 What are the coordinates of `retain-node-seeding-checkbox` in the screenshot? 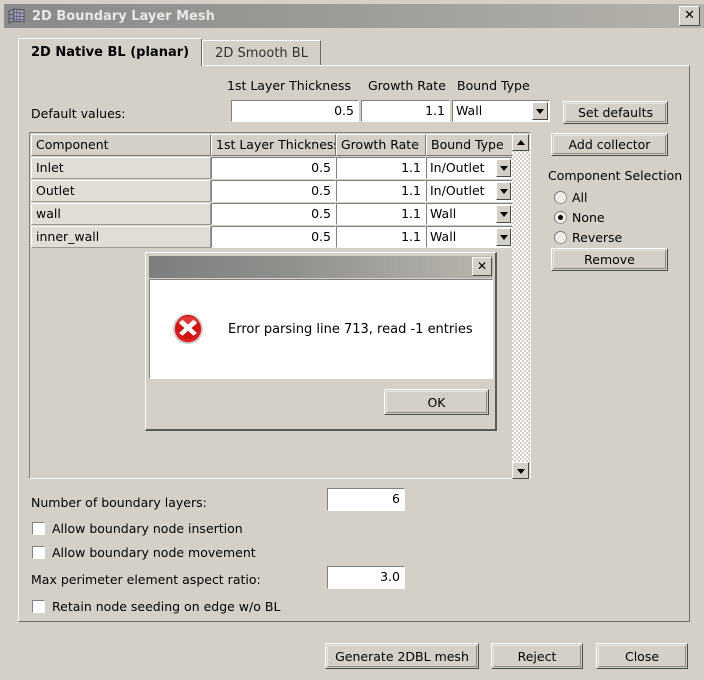 It's located at (38, 606).